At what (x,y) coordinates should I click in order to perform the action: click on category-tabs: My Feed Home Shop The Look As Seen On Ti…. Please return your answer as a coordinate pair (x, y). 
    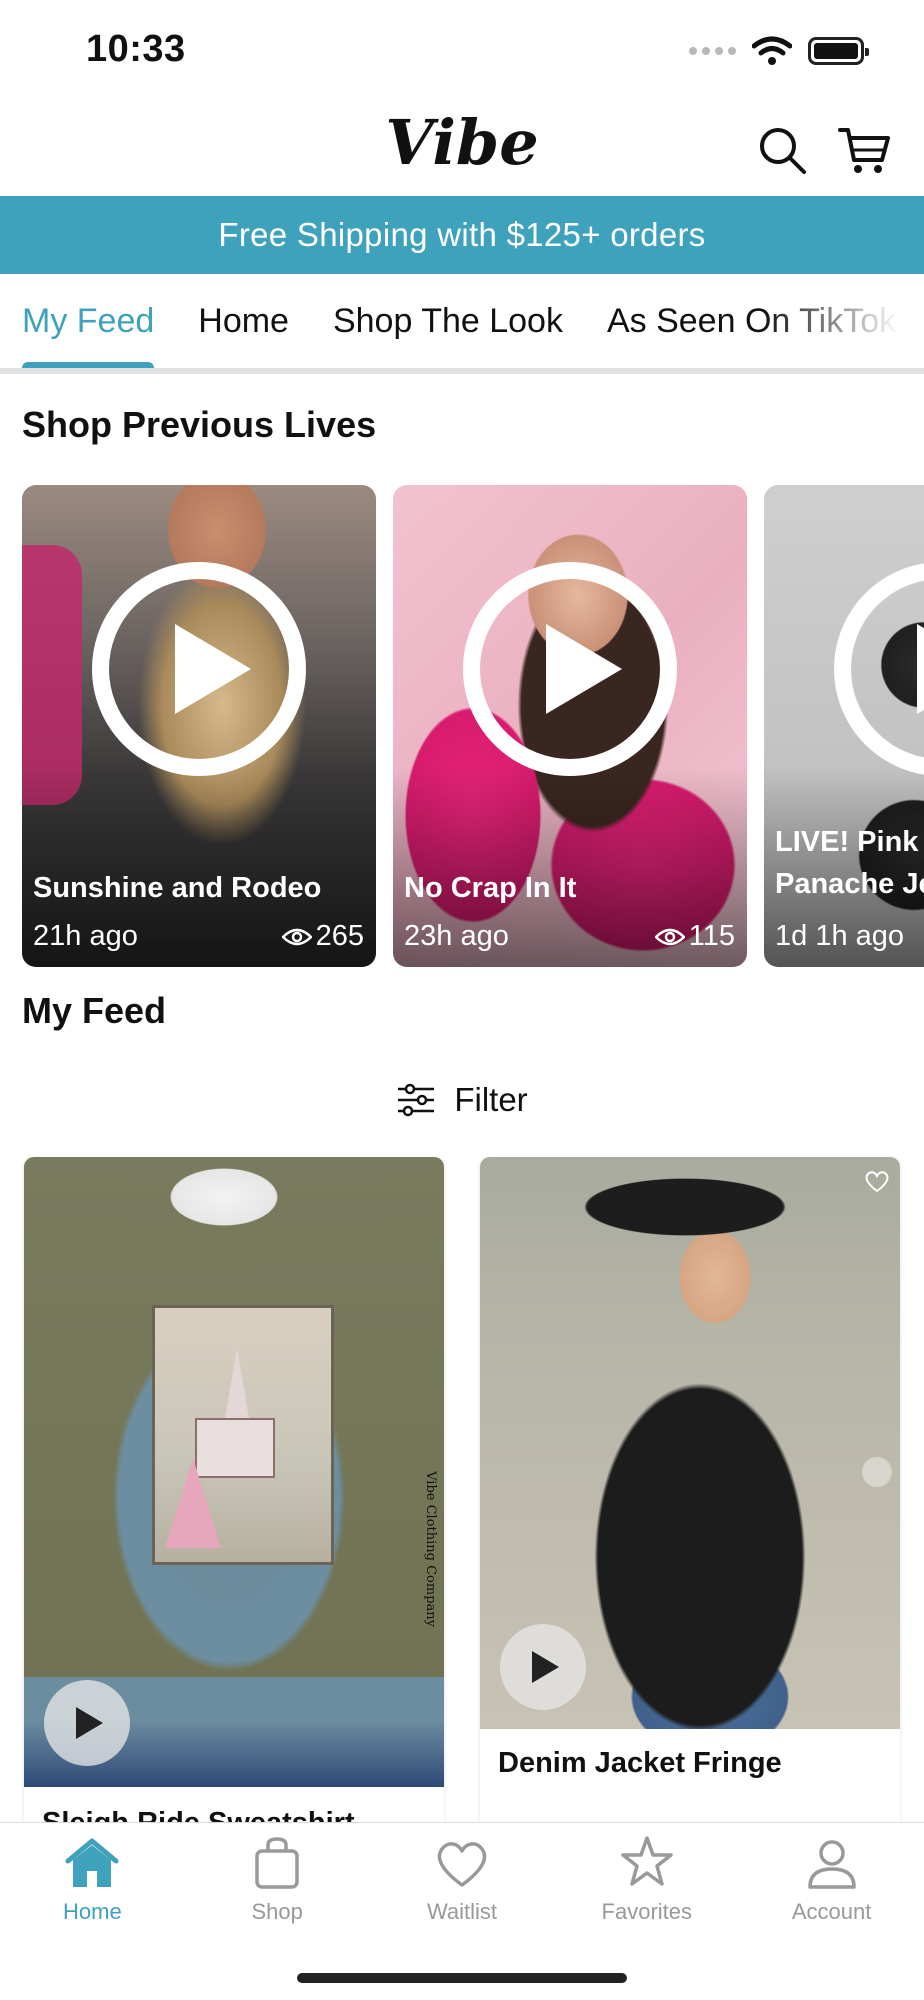
    Looking at the image, I should click on (462, 324).